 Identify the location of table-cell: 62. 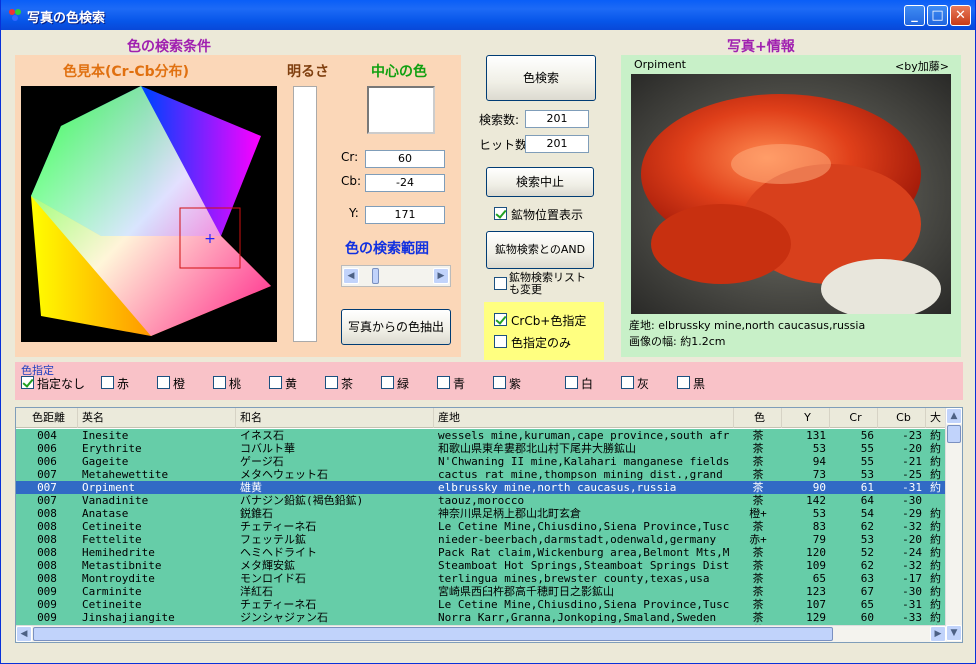
(867, 526).